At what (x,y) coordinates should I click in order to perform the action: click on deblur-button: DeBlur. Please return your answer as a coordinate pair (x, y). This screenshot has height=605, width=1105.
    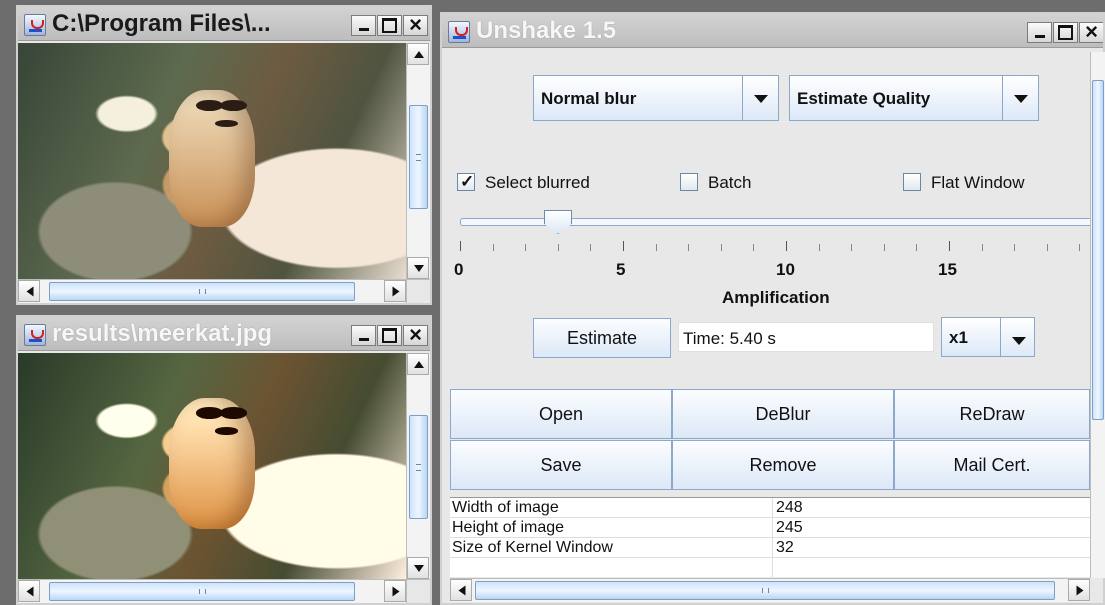
    Looking at the image, I should click on (783, 414).